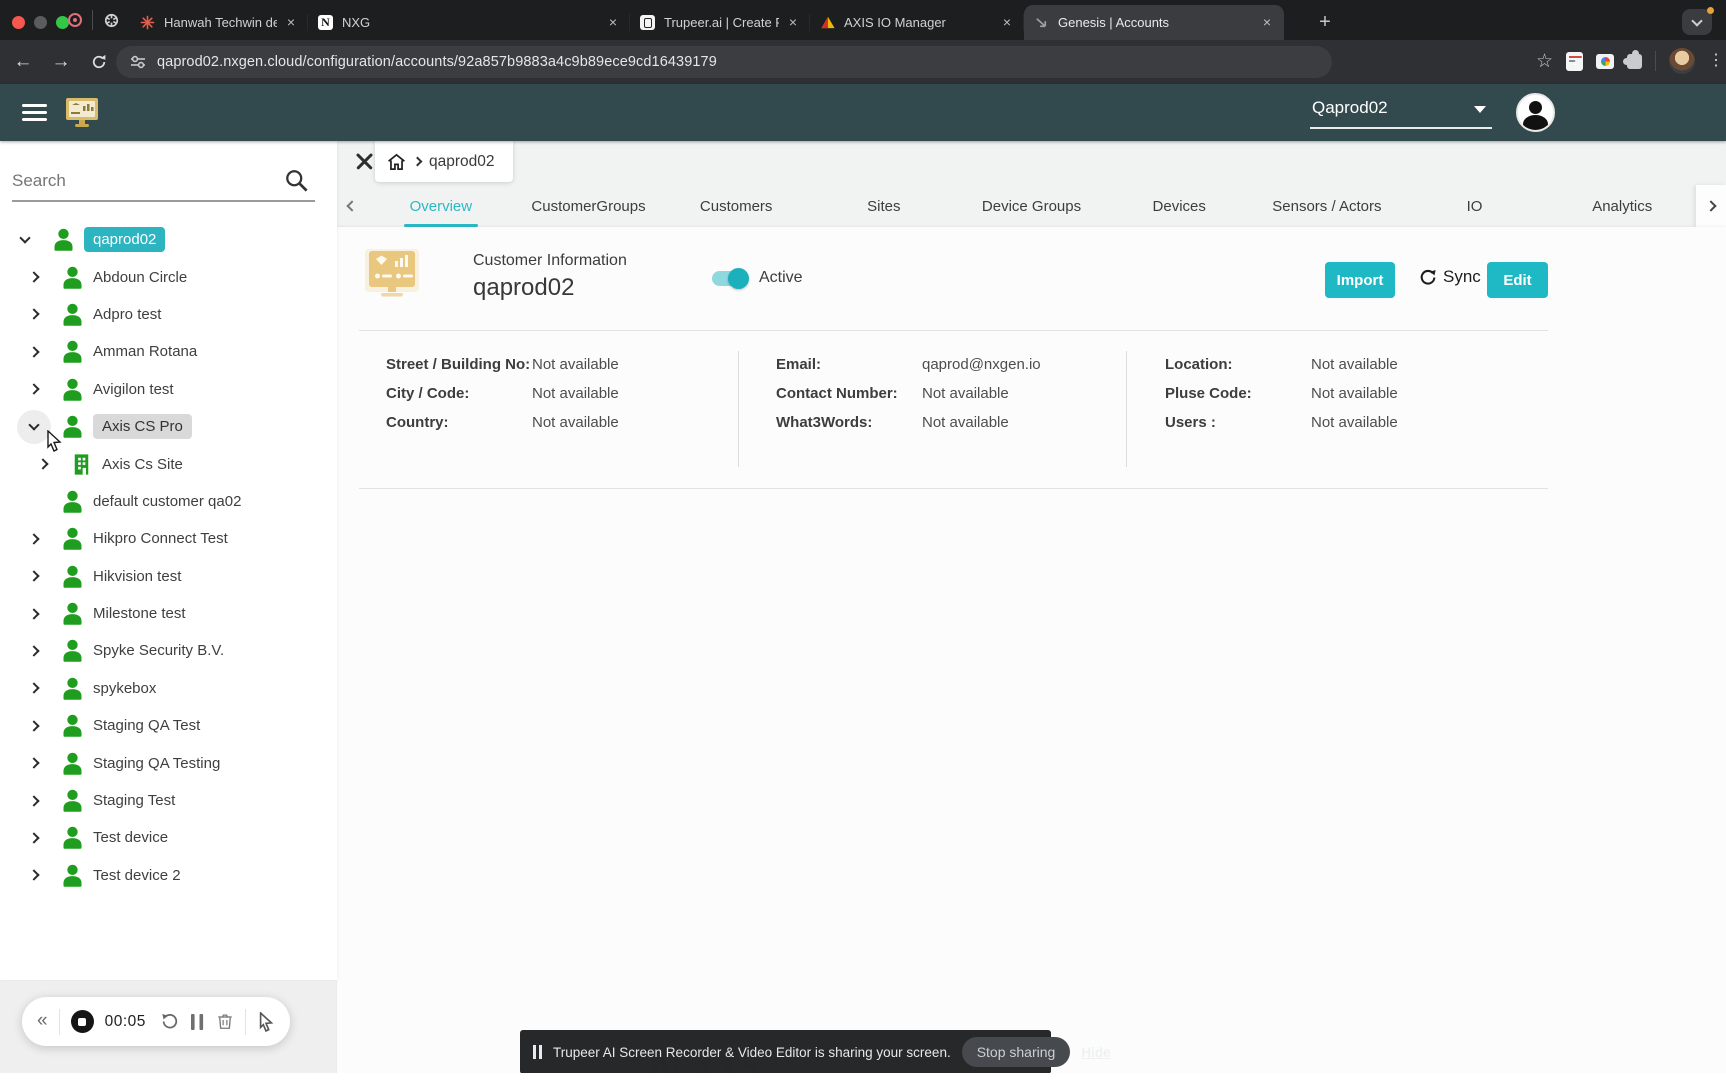 This screenshot has width=1726, height=1080. I want to click on edit-button: Edit, so click(1517, 280).